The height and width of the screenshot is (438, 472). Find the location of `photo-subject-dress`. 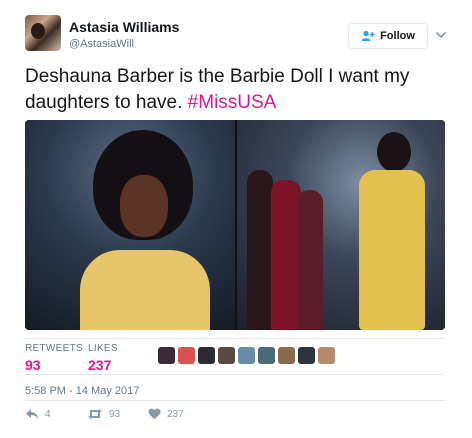

photo-subject-dress is located at coordinates (145, 290).